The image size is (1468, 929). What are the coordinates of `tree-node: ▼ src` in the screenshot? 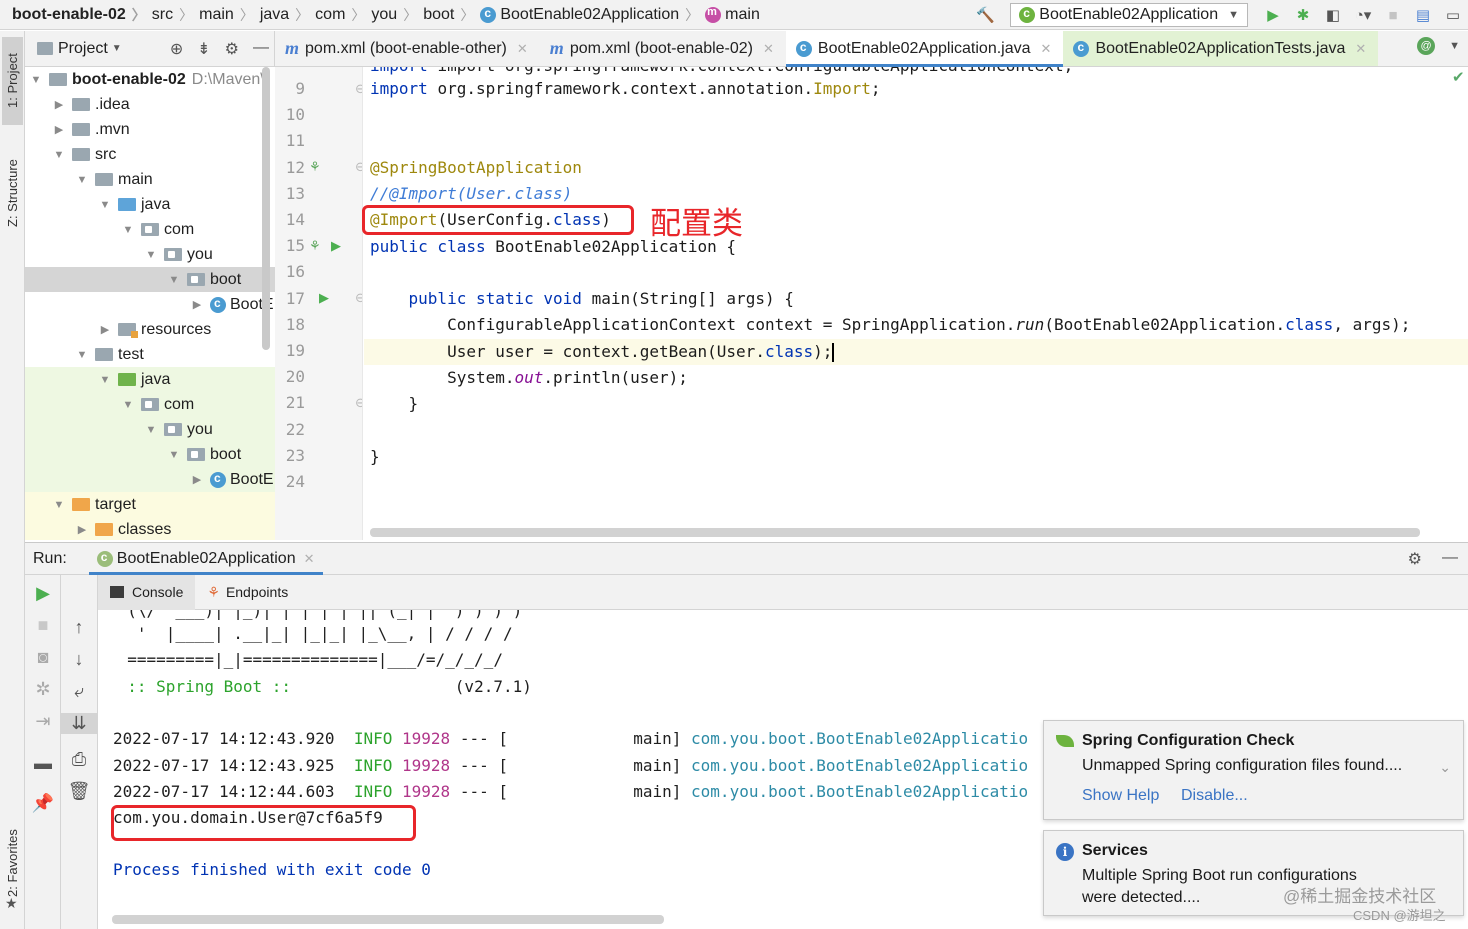 It's located at (150, 154).